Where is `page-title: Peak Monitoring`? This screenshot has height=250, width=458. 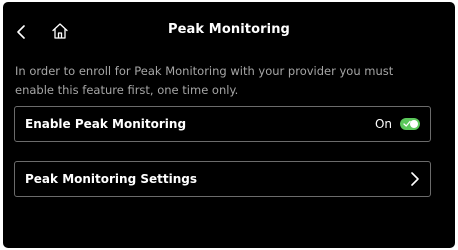
page-title: Peak Monitoring is located at coordinates (229, 29).